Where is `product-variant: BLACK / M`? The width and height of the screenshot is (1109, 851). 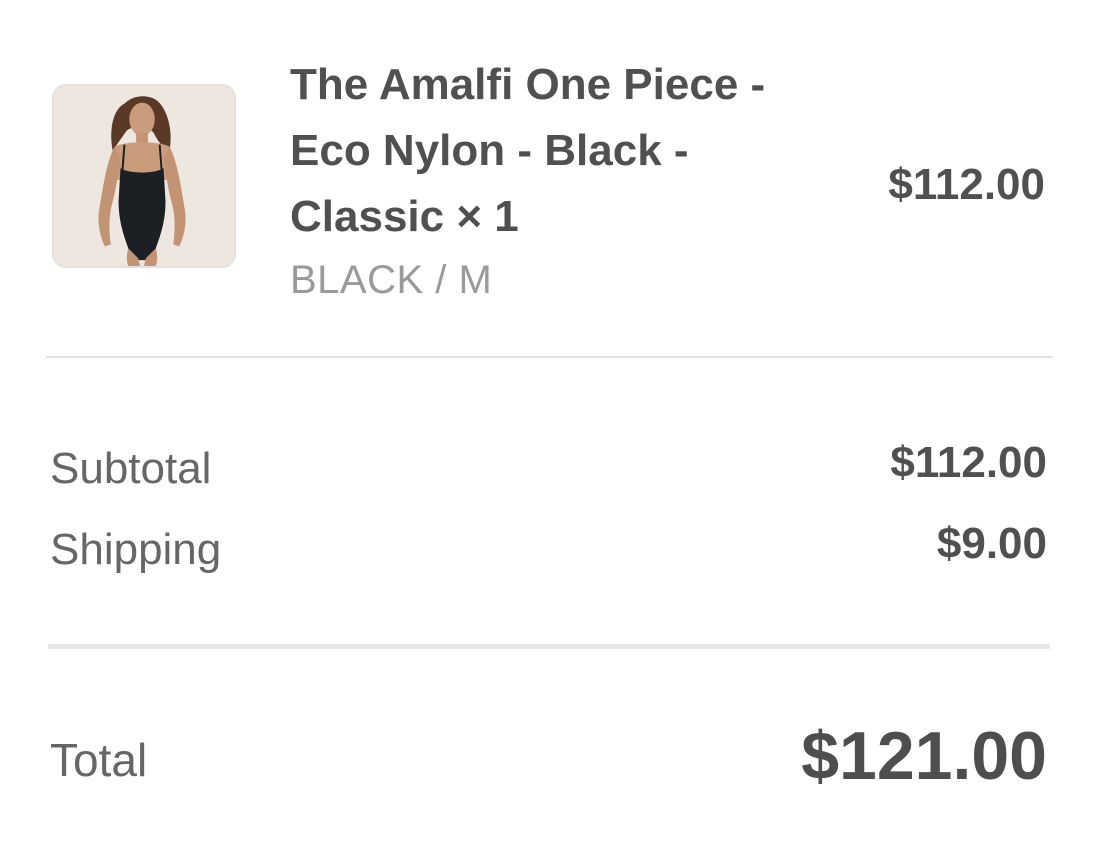 product-variant: BLACK / M is located at coordinates (391, 280).